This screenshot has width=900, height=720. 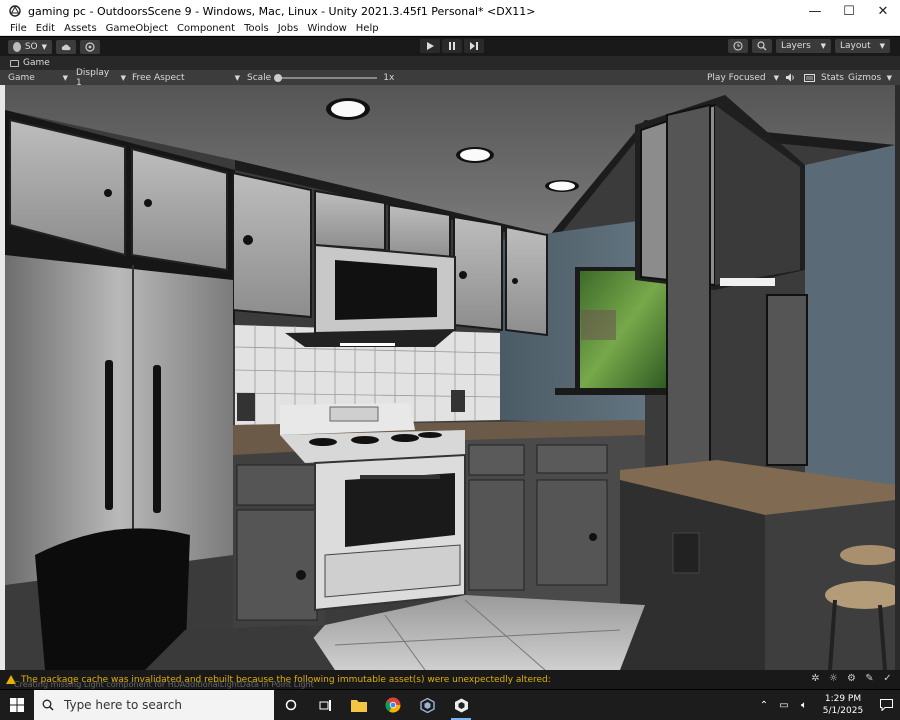 I want to click on clock-time: 1:29 PM, so click(x=843, y=699).